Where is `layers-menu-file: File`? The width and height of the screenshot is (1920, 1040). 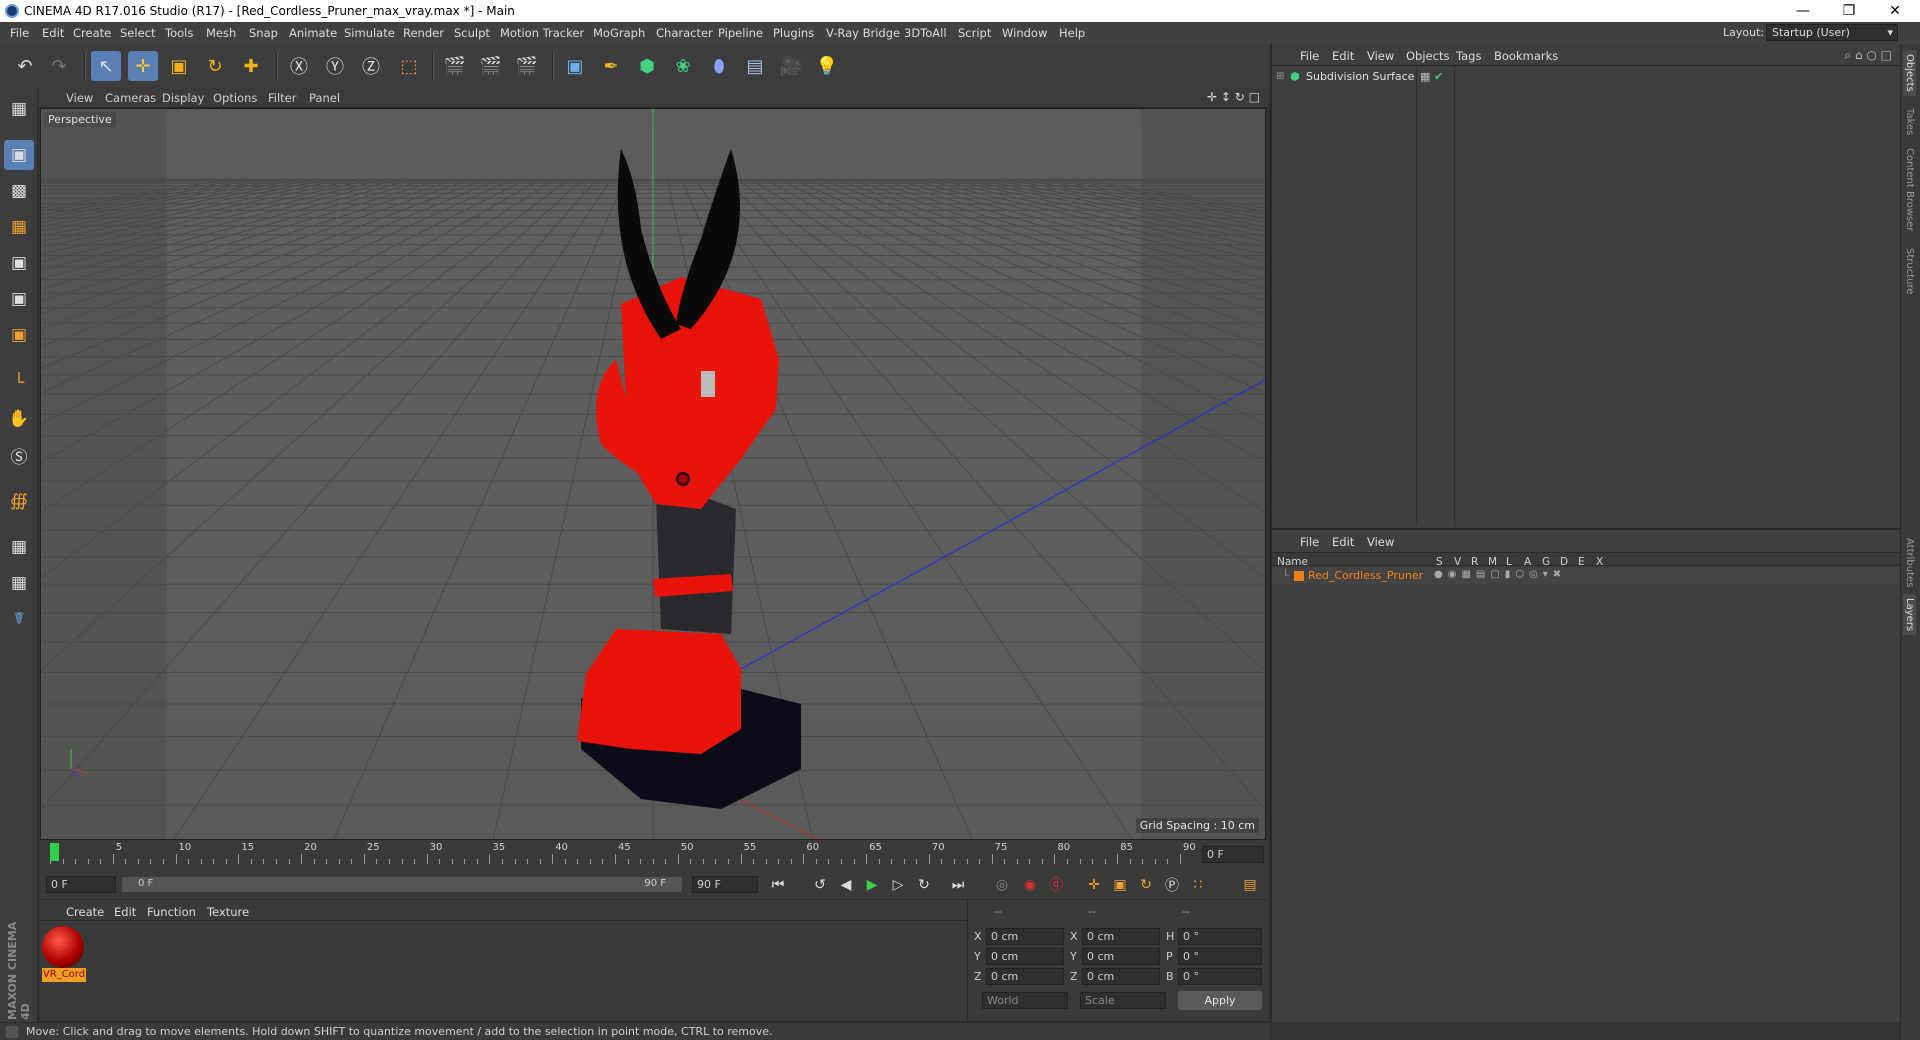
layers-menu-file: File is located at coordinates (1309, 542).